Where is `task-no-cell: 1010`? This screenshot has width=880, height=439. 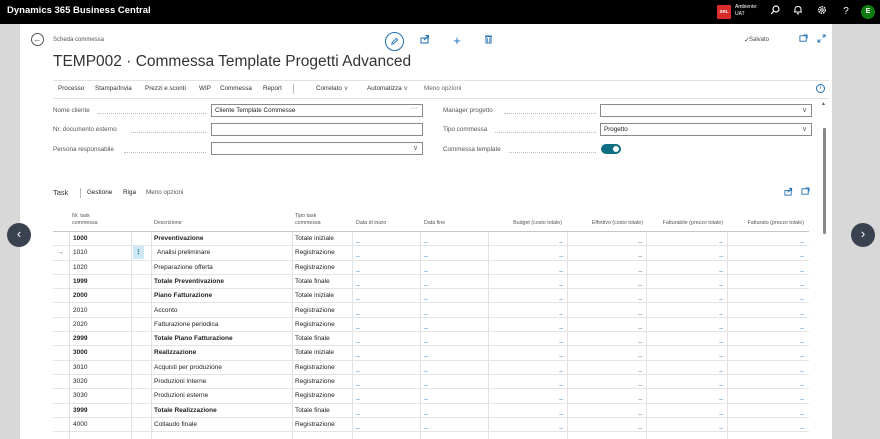
task-no-cell: 1010 is located at coordinates (102, 253).